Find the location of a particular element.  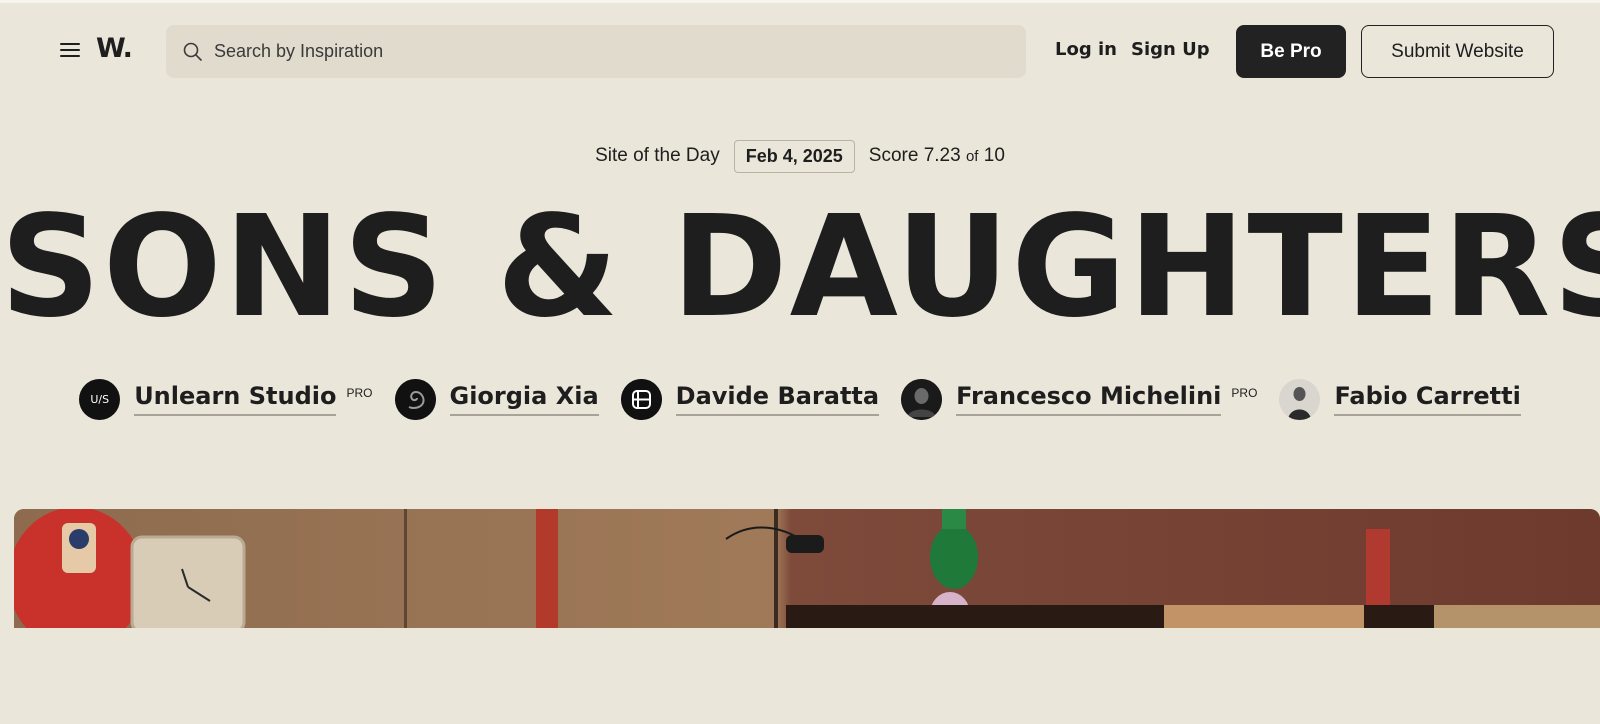

be-pro-button: Be Pro is located at coordinates (1291, 51).